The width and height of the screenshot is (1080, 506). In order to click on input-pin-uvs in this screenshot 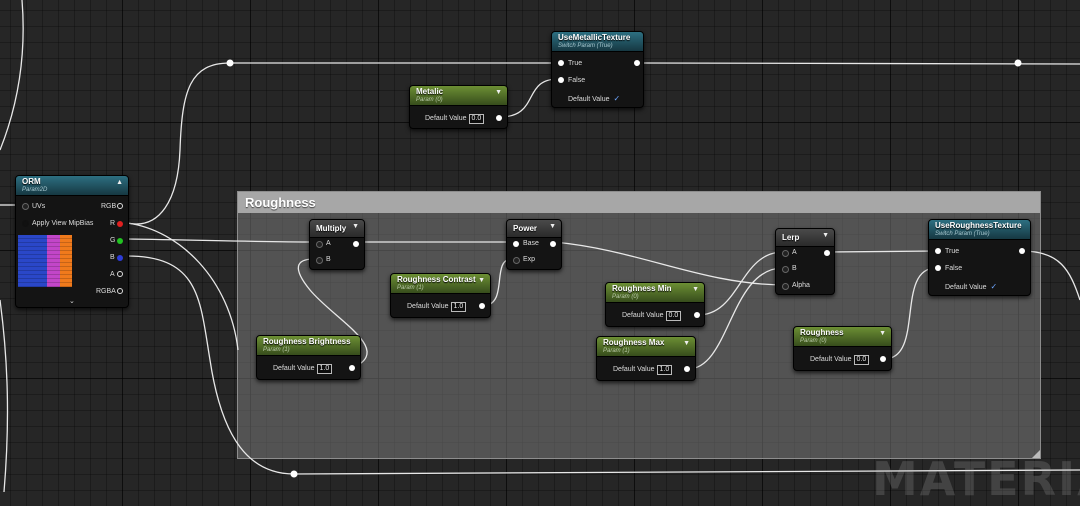, I will do `click(25, 206)`.